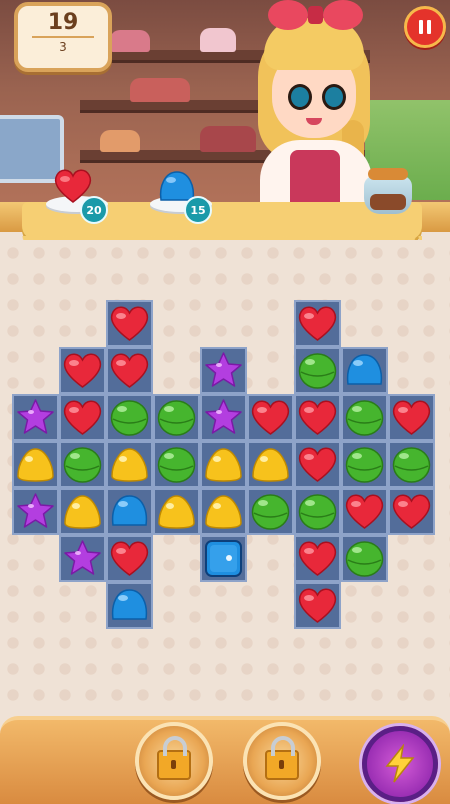  Describe the element at coordinates (425, 27) in the screenshot. I see `pause-button` at that location.